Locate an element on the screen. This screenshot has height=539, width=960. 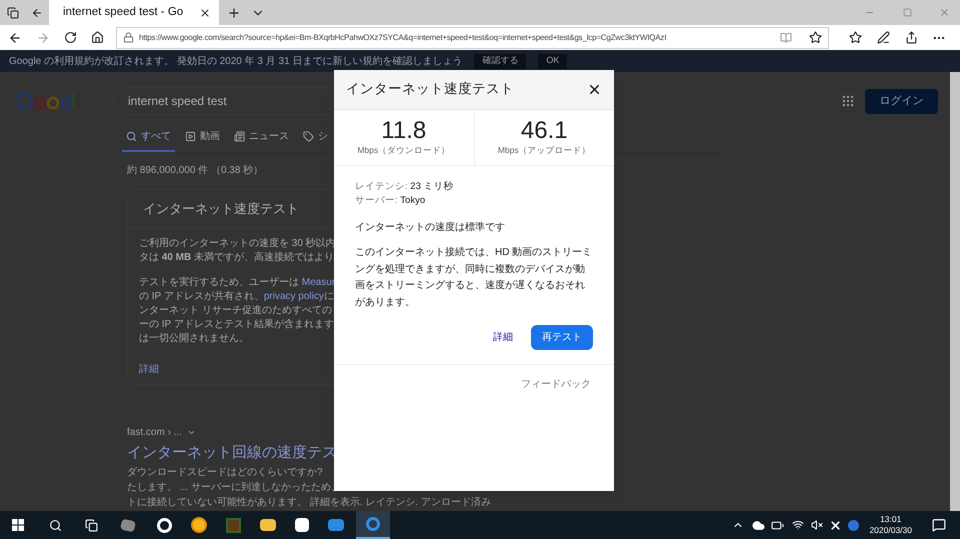
banner-text: Google の利用規約が改訂されます。 発効日の 2020 年 3 月 31 日までに新しい規約を確認しましょう is located at coordinates (235, 61).